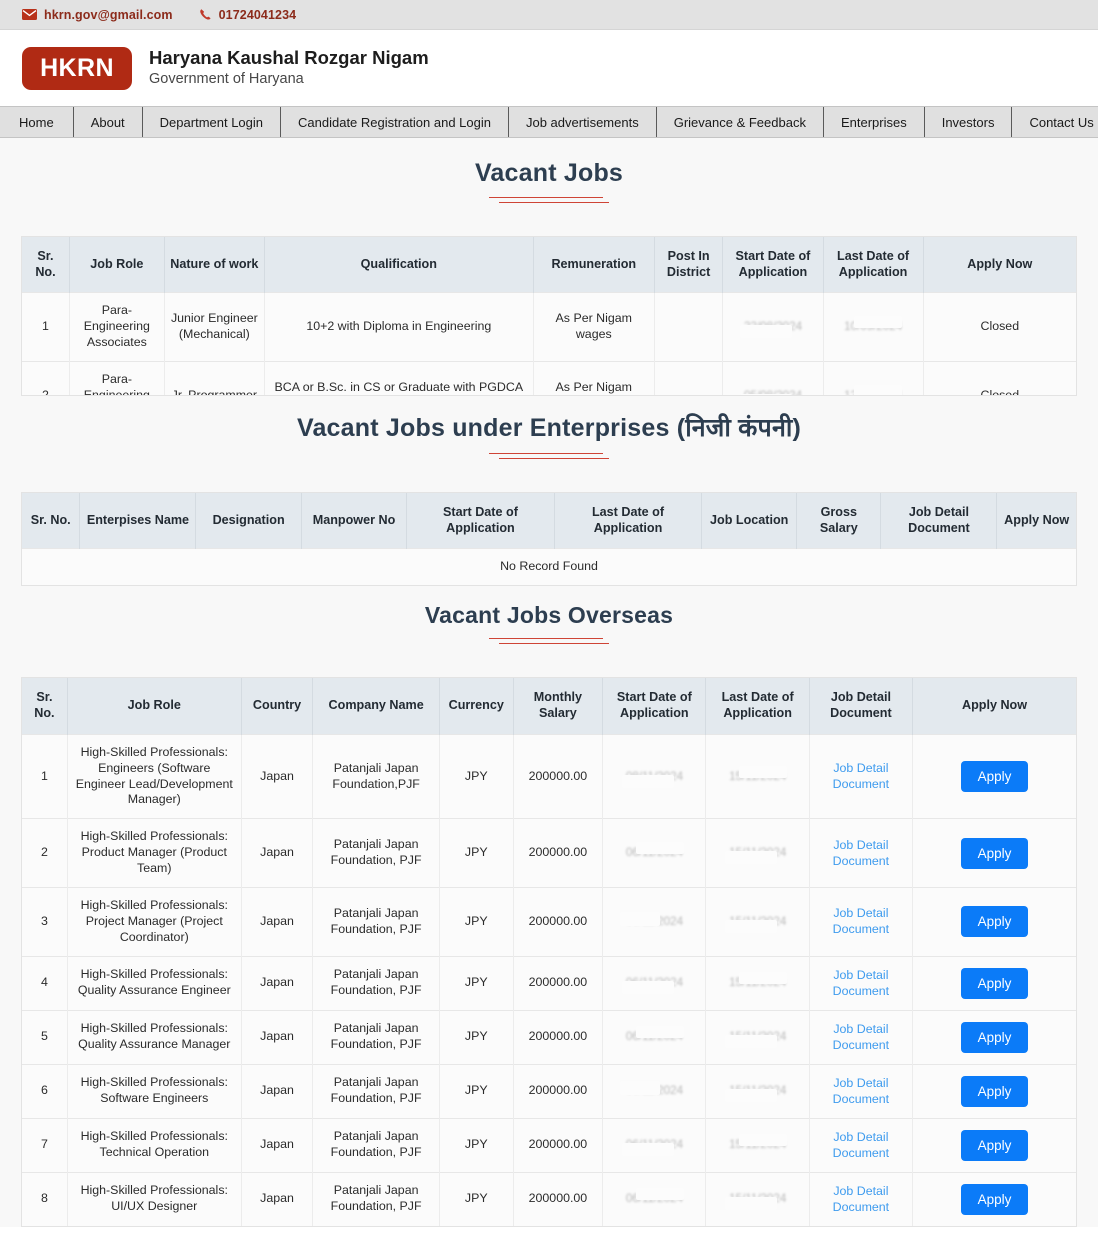  Describe the element at coordinates (558, 706) in the screenshot. I see `column-header: Monthly Salary` at that location.